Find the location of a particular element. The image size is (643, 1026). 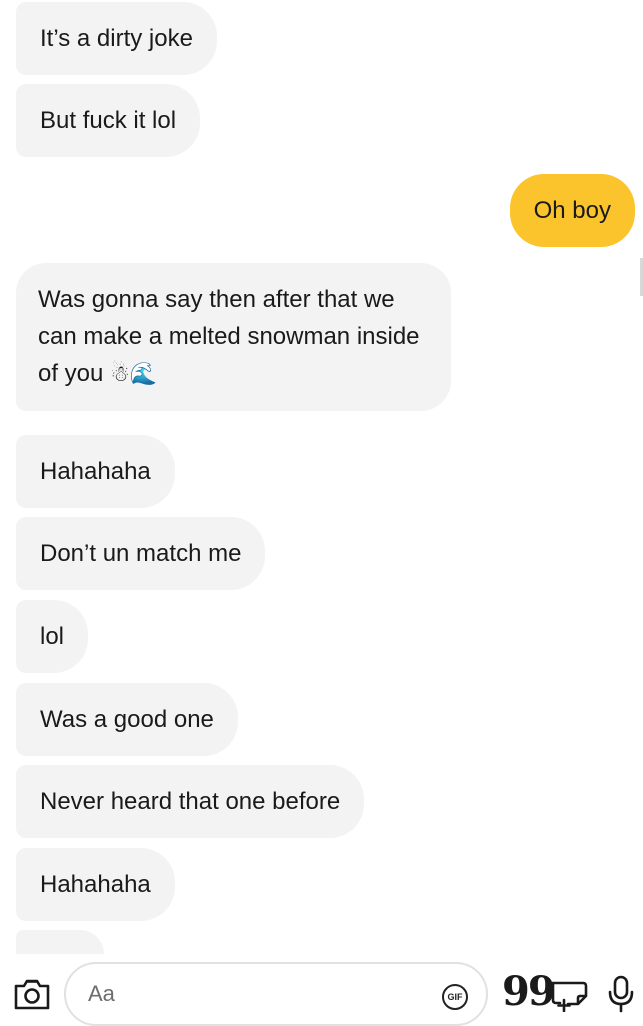

message-text: But fuck it lol is located at coordinates (108, 120).